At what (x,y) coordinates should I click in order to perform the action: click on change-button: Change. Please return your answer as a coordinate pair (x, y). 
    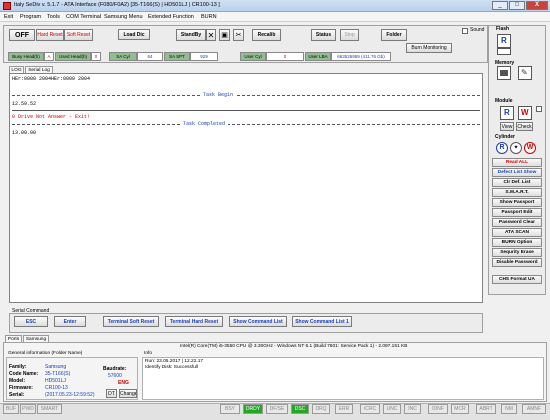
    Looking at the image, I should click on (128, 393).